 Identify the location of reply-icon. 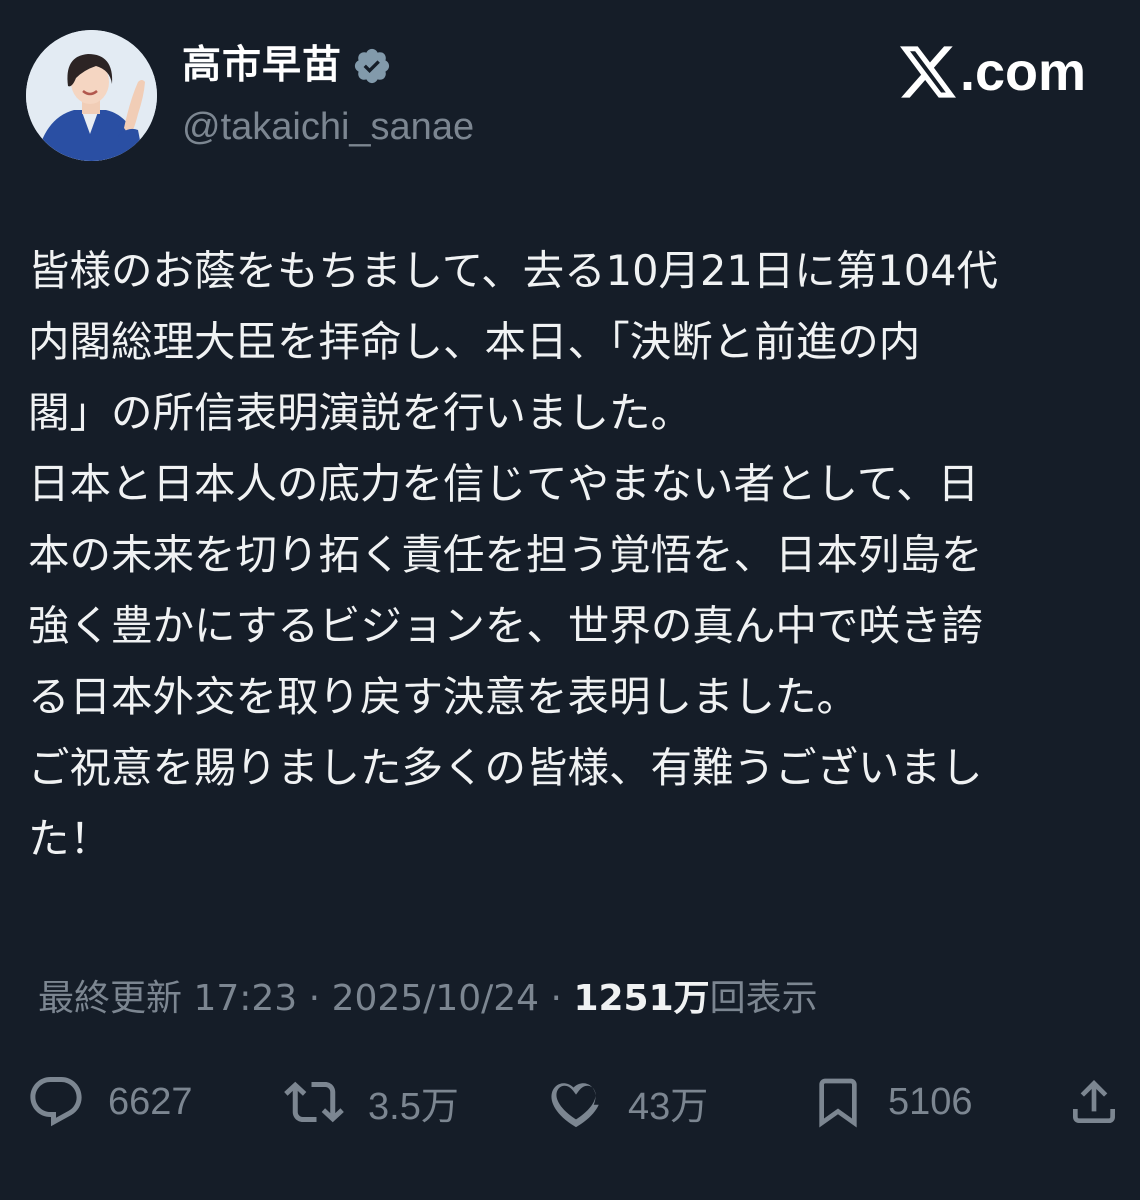
(56, 1102).